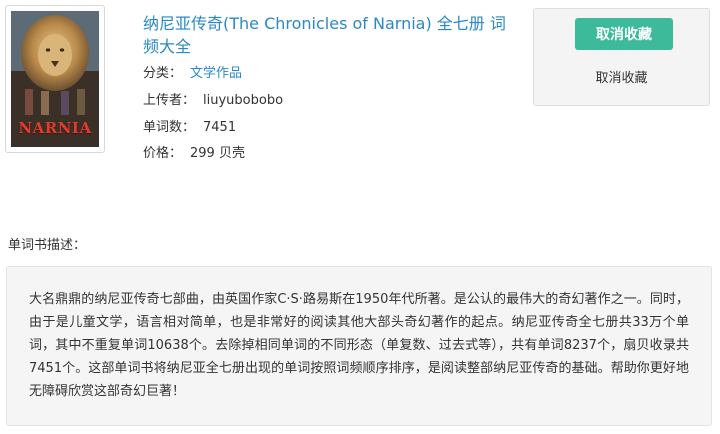 Image resolution: width=720 pixels, height=434 pixels. I want to click on unfavorite-link: 取消收藏, so click(621, 76).